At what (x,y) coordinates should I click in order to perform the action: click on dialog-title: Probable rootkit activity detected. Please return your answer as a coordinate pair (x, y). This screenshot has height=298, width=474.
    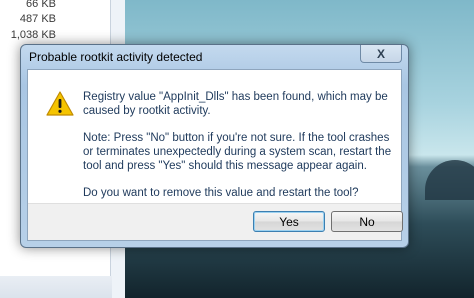
    Looking at the image, I should click on (116, 57).